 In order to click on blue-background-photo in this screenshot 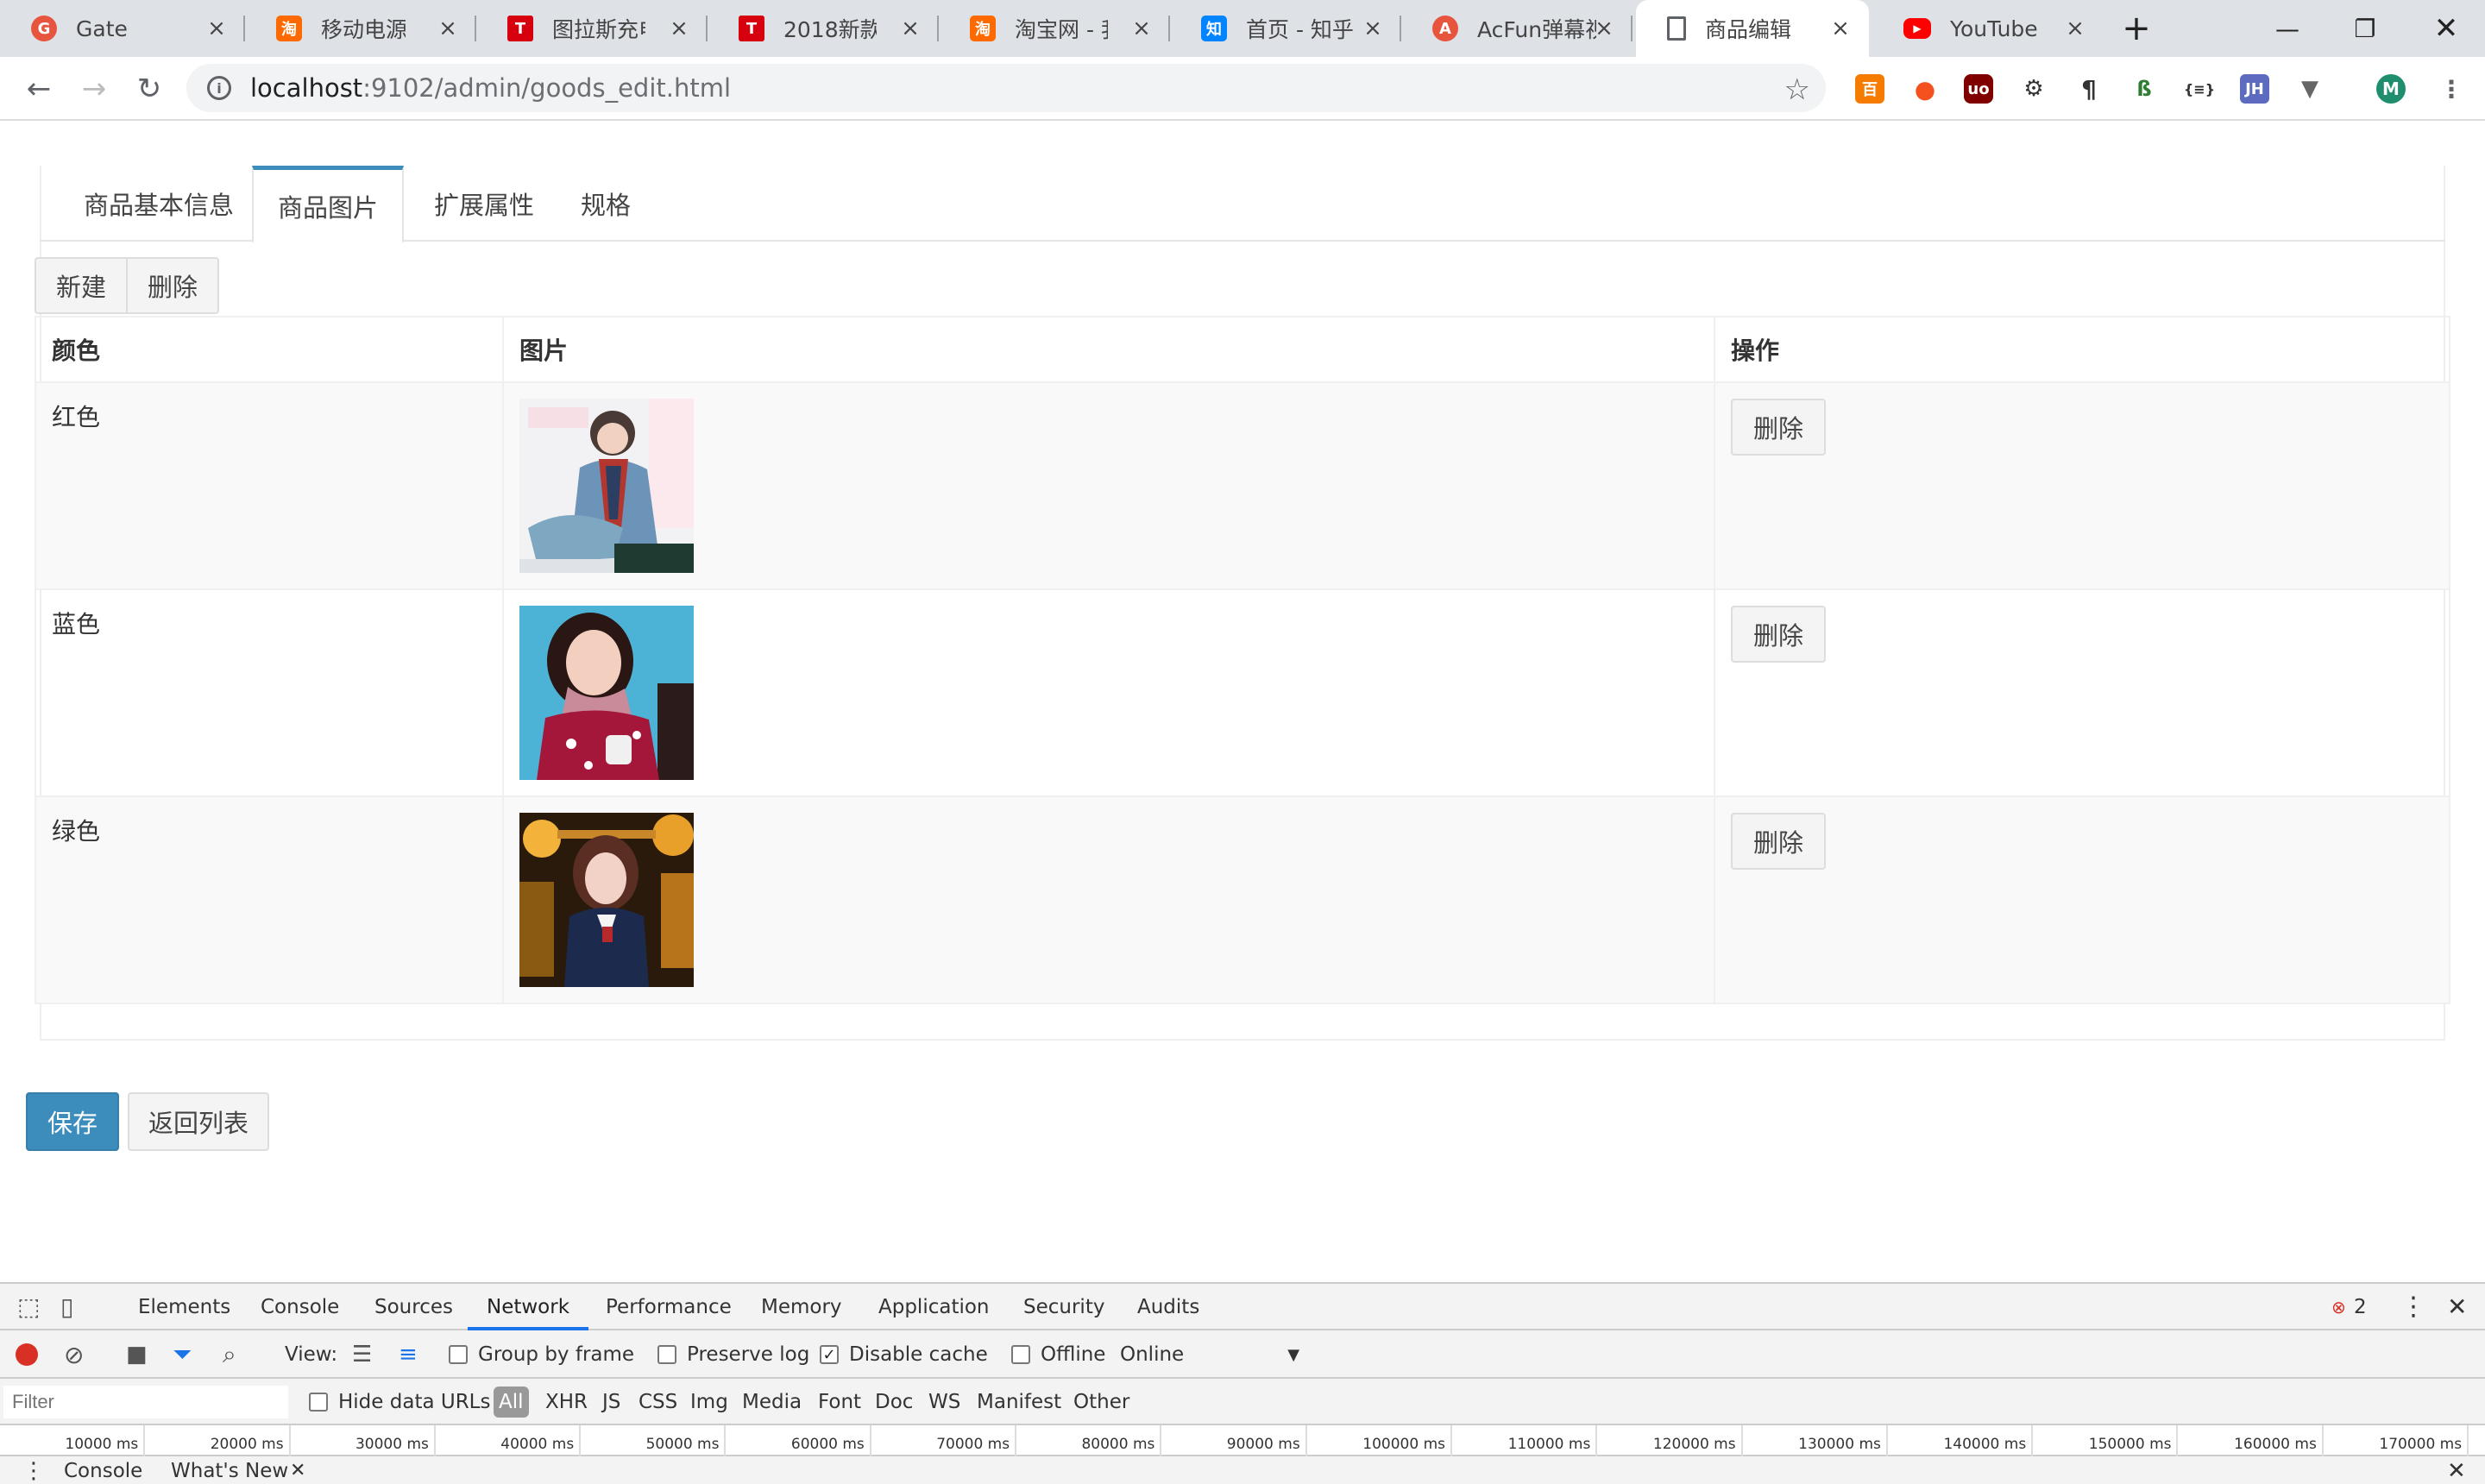, I will do `click(606, 693)`.